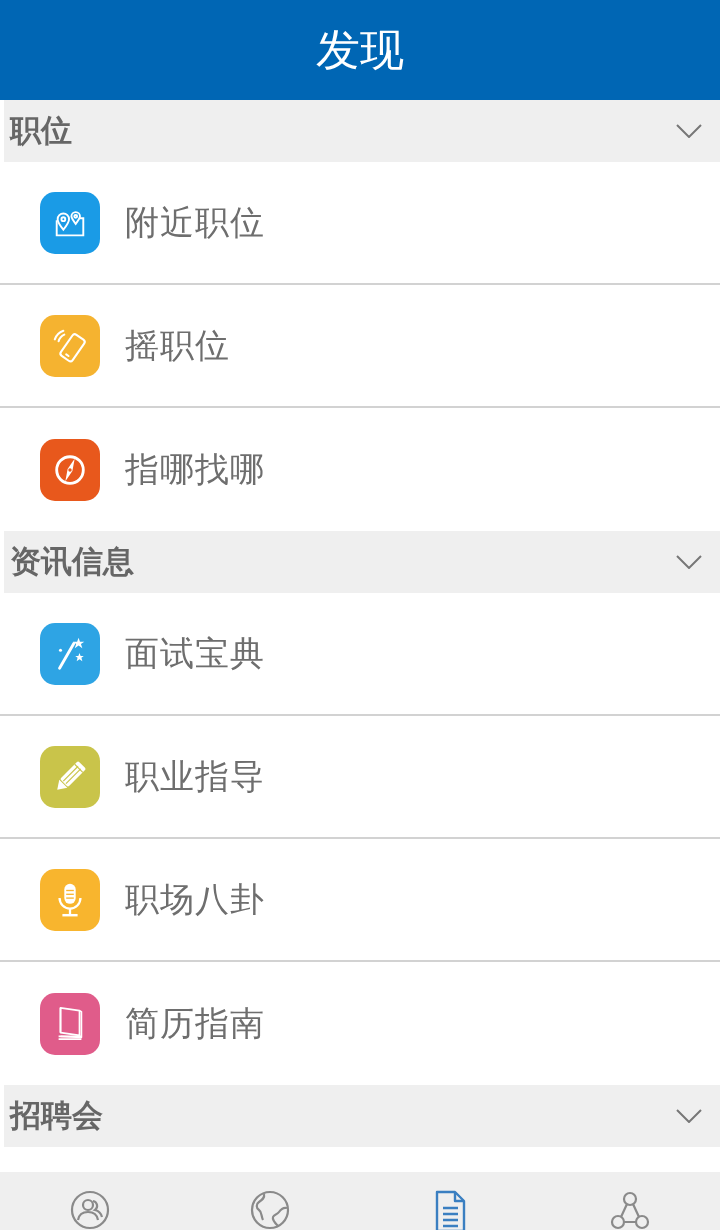  What do you see at coordinates (270, 1210) in the screenshot?
I see `globe-icon` at bounding box center [270, 1210].